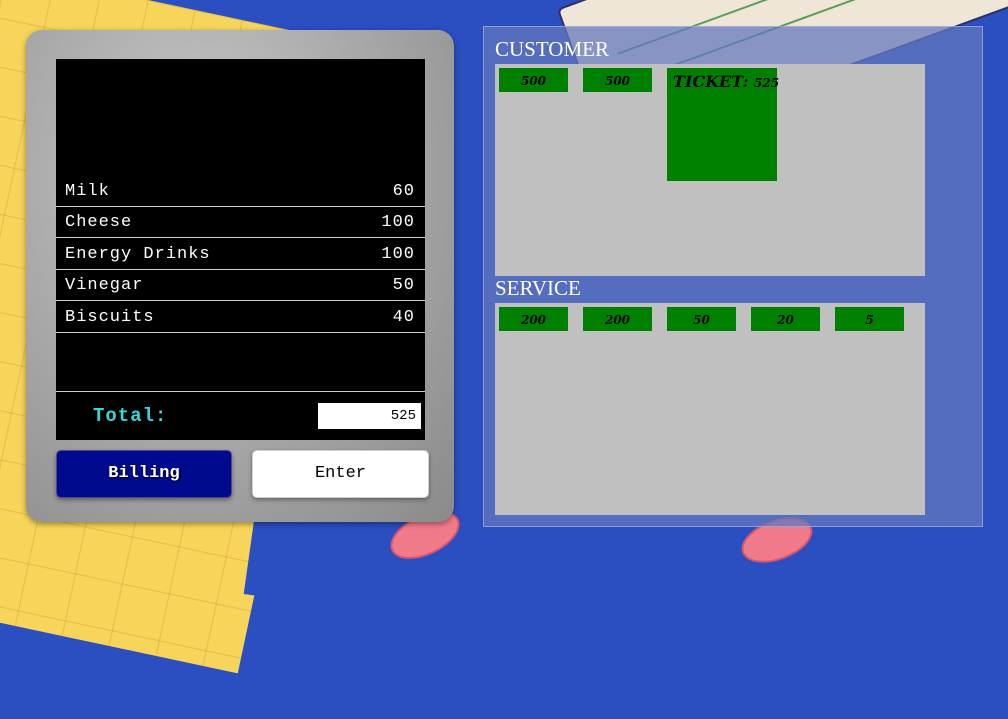 This screenshot has height=719, width=1008. I want to click on item-price: 40, so click(403, 317).